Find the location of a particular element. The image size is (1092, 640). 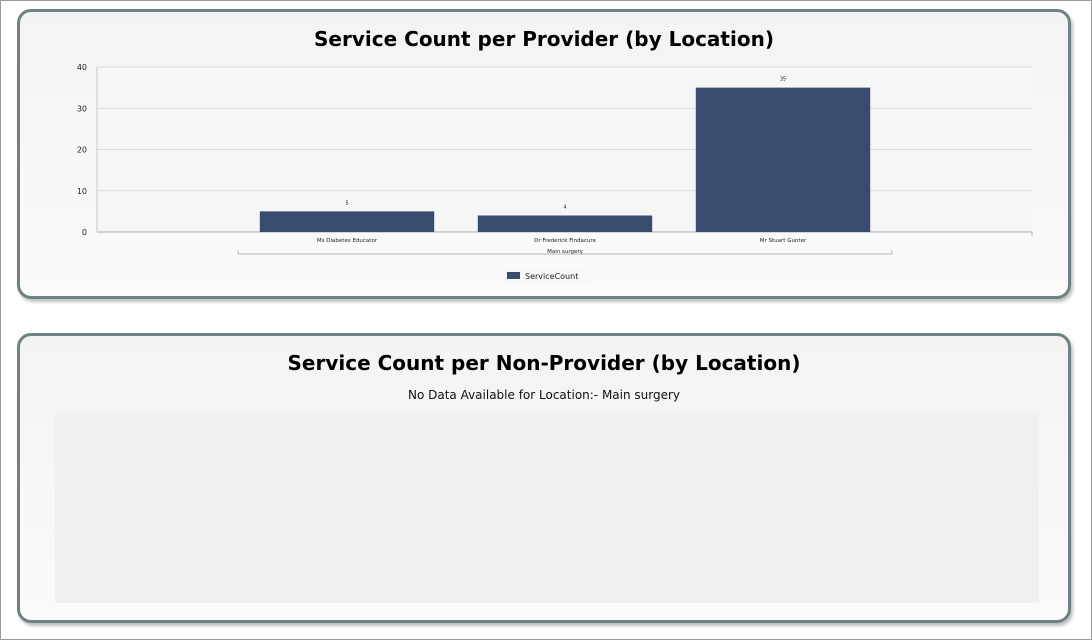

x-tick-label: Dr Frederick Findacure is located at coordinates (565, 241).